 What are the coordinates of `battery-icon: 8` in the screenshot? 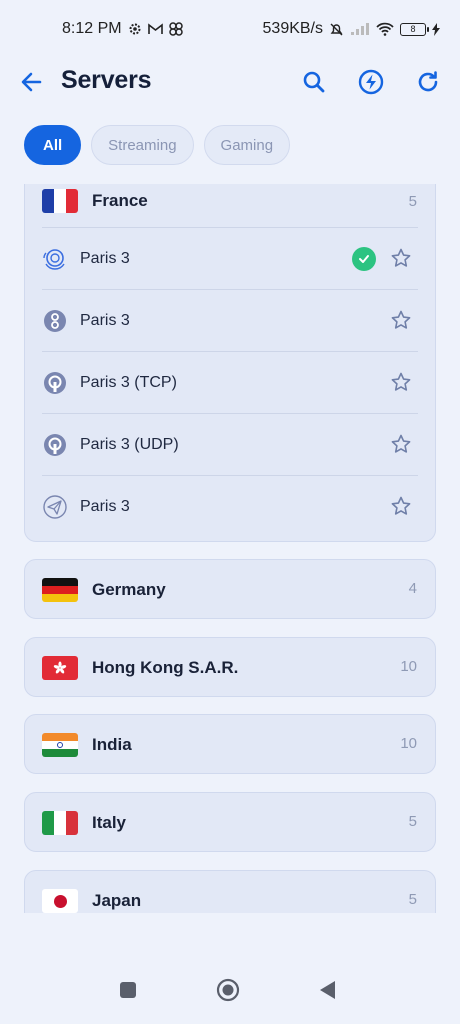 It's located at (414, 29).